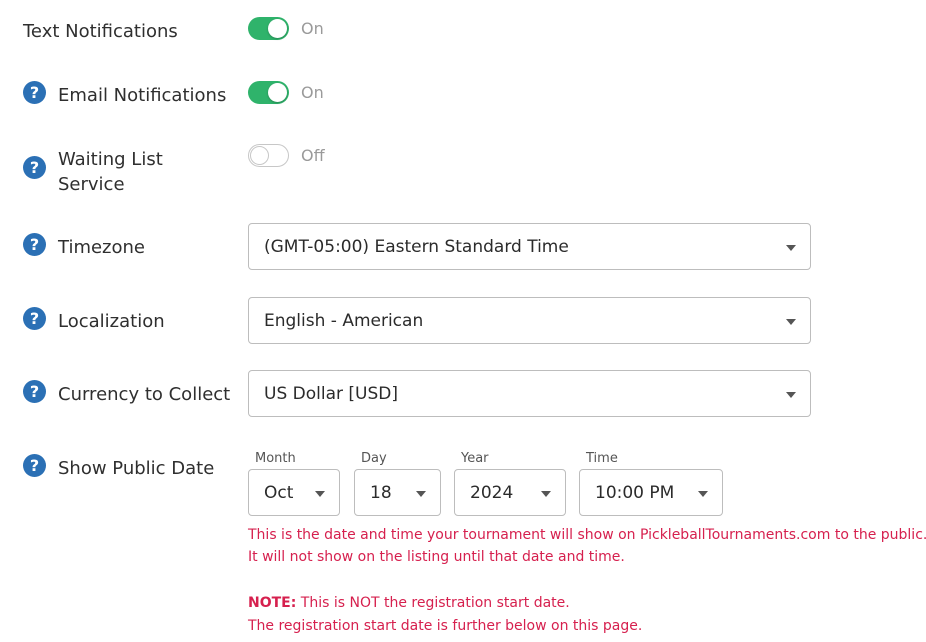 The width and height of the screenshot is (926, 642). What do you see at coordinates (529, 393) in the screenshot?
I see `currency-select: US Dollar [USD]` at bounding box center [529, 393].